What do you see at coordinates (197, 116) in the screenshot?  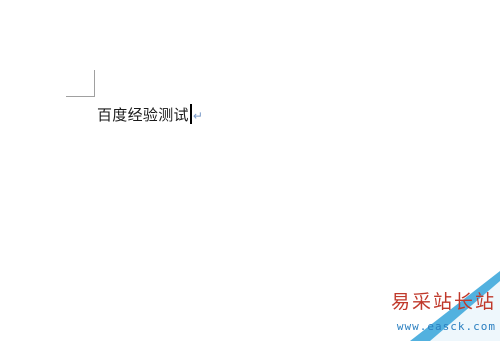 I see `paragraph-mark-icon: ↵` at bounding box center [197, 116].